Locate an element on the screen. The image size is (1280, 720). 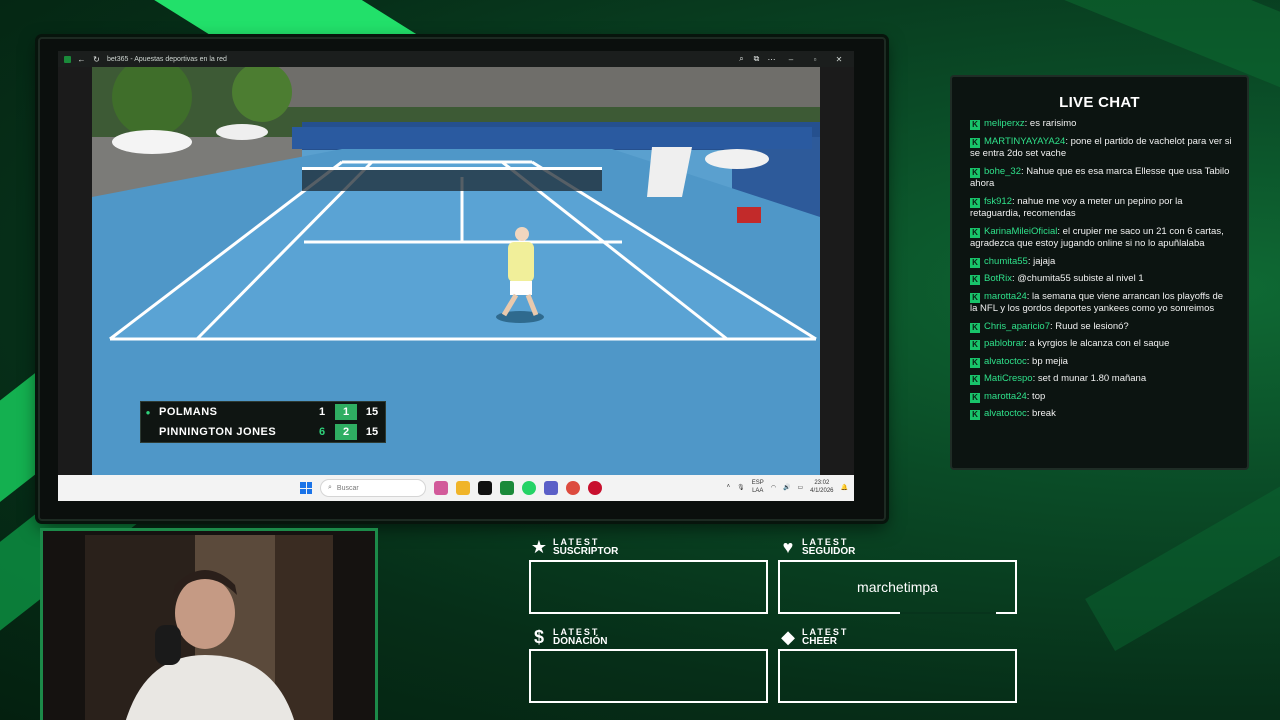
chat-username: MatiCrespo is located at coordinates (1008, 378).